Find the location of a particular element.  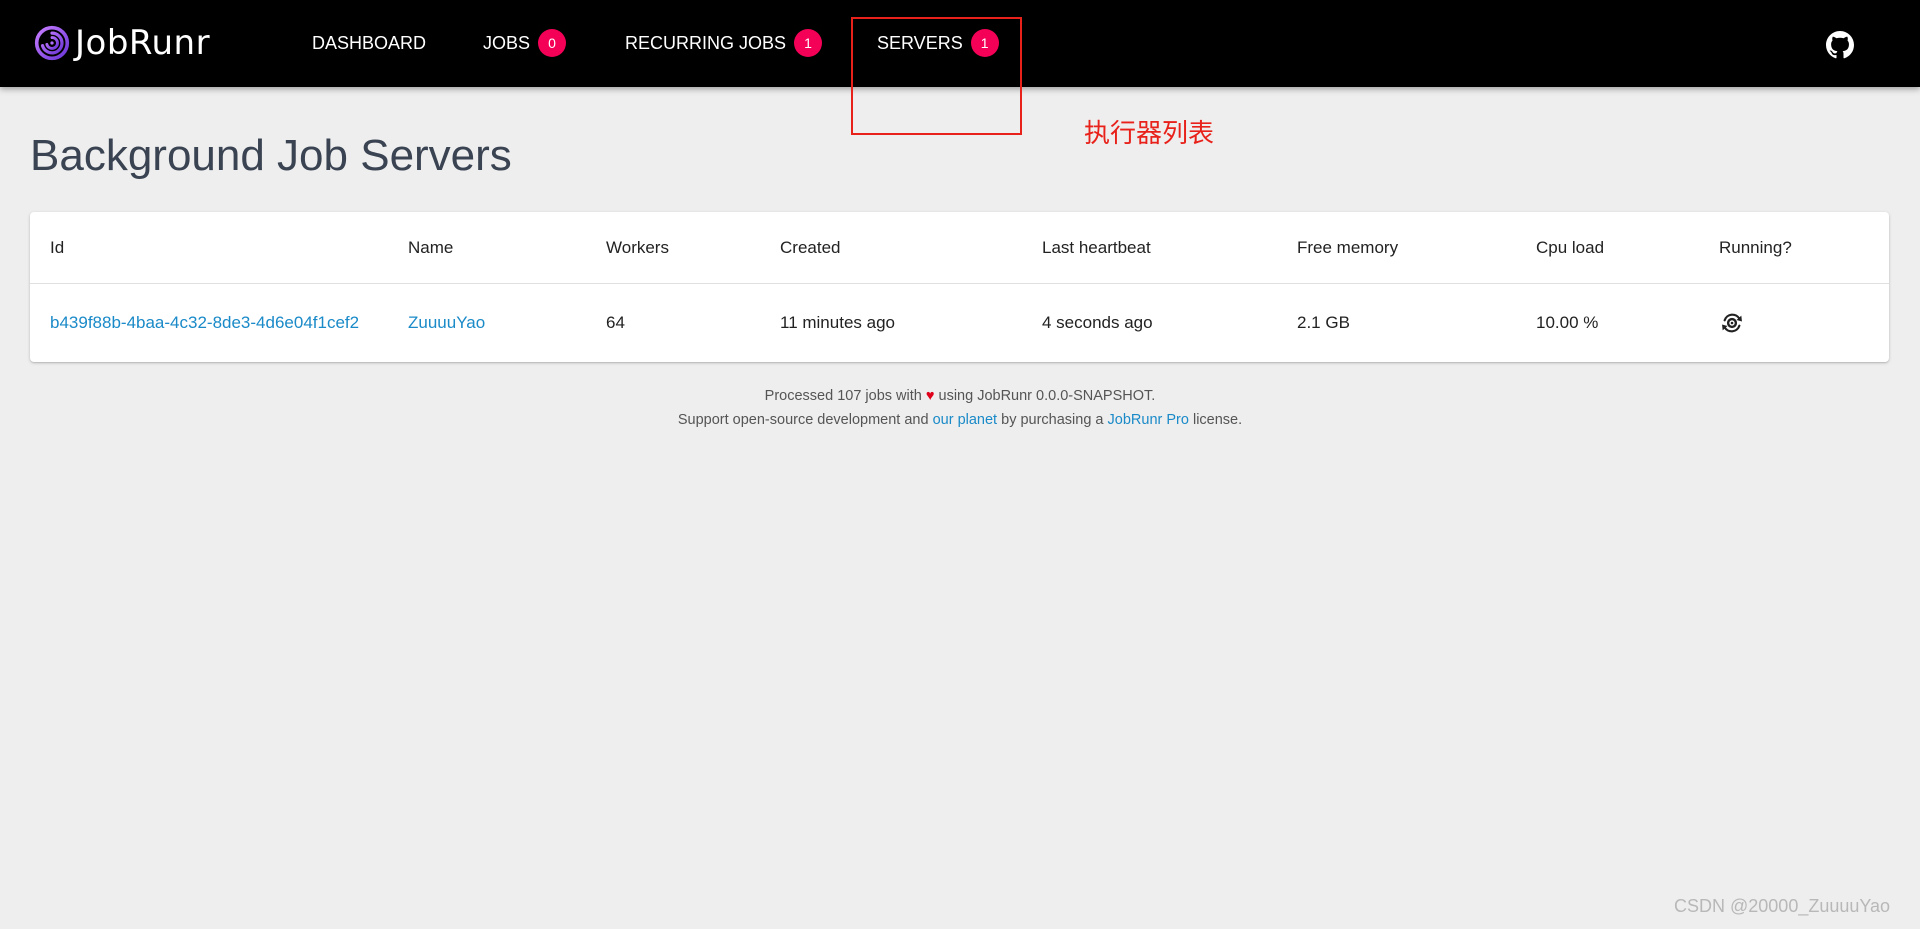

server-created: 11 minutes ago is located at coordinates (837, 322).